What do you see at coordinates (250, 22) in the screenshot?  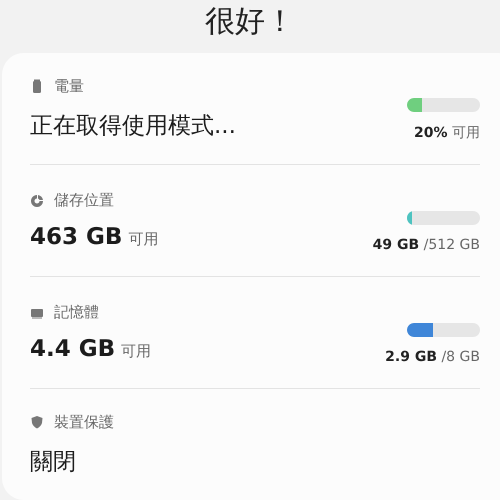 I see `page-title: 很好！` at bounding box center [250, 22].